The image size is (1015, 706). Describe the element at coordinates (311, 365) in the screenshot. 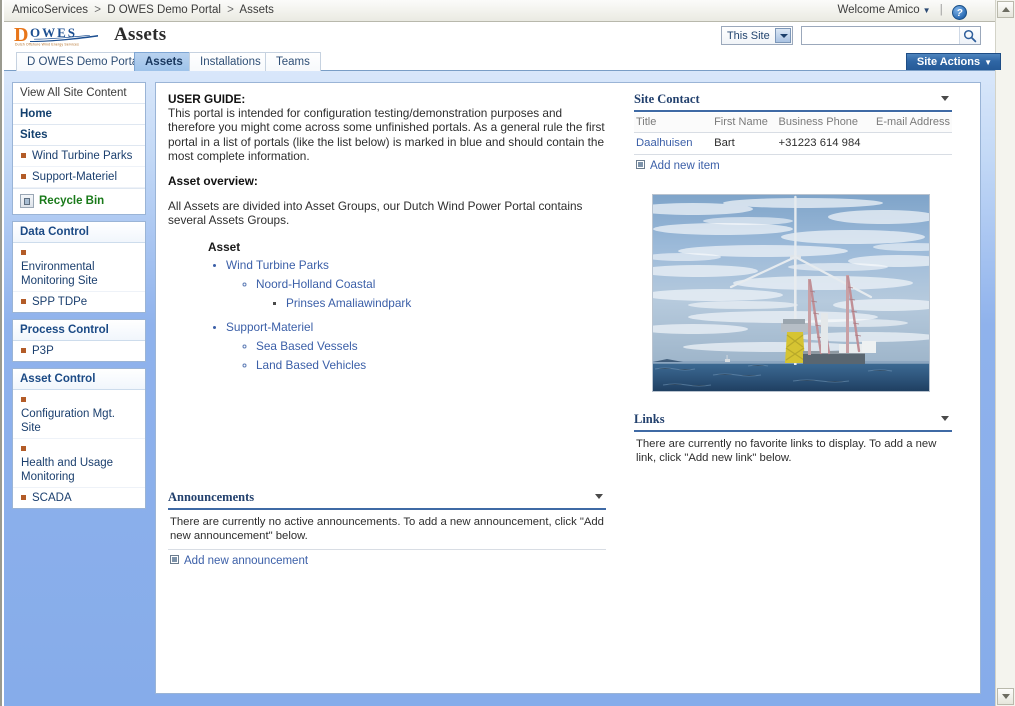

I see `asset-link-land-based-vehicles: Land Based Vehicles` at that location.